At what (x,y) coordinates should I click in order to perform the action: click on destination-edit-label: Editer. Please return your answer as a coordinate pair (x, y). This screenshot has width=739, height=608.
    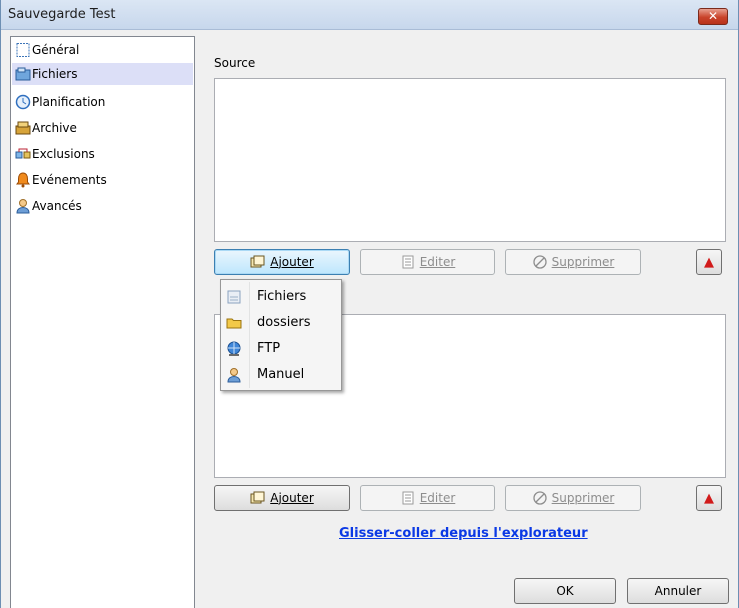
    Looking at the image, I should click on (437, 498).